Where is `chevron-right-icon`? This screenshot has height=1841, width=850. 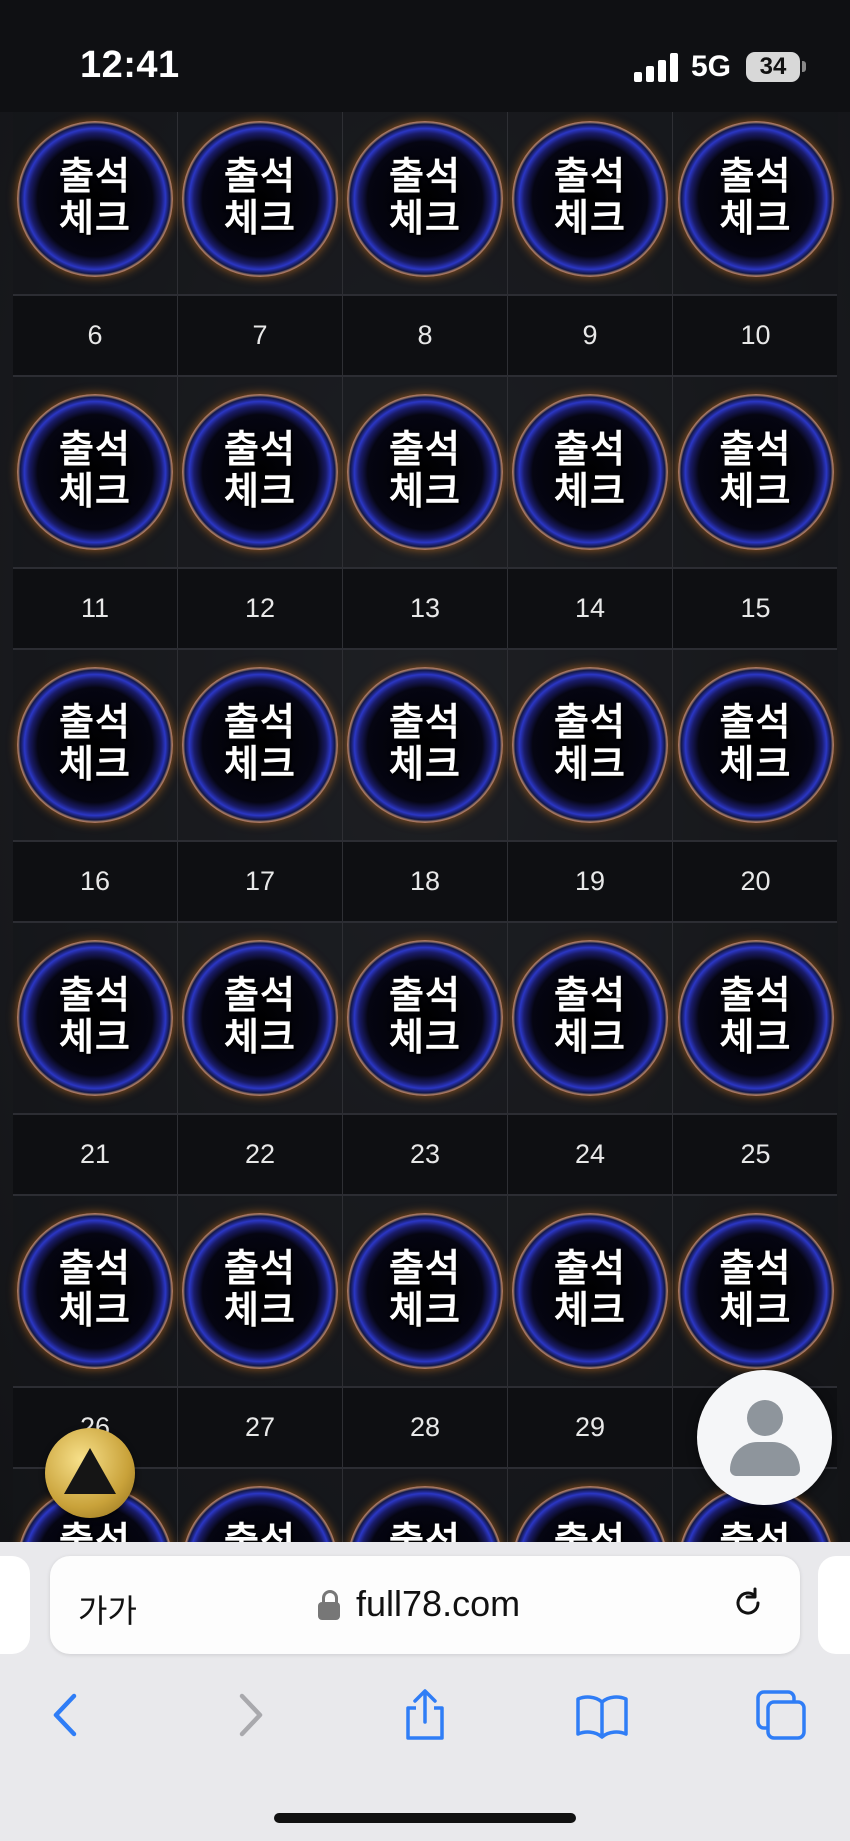
chevron-right-icon is located at coordinates (249, 1715).